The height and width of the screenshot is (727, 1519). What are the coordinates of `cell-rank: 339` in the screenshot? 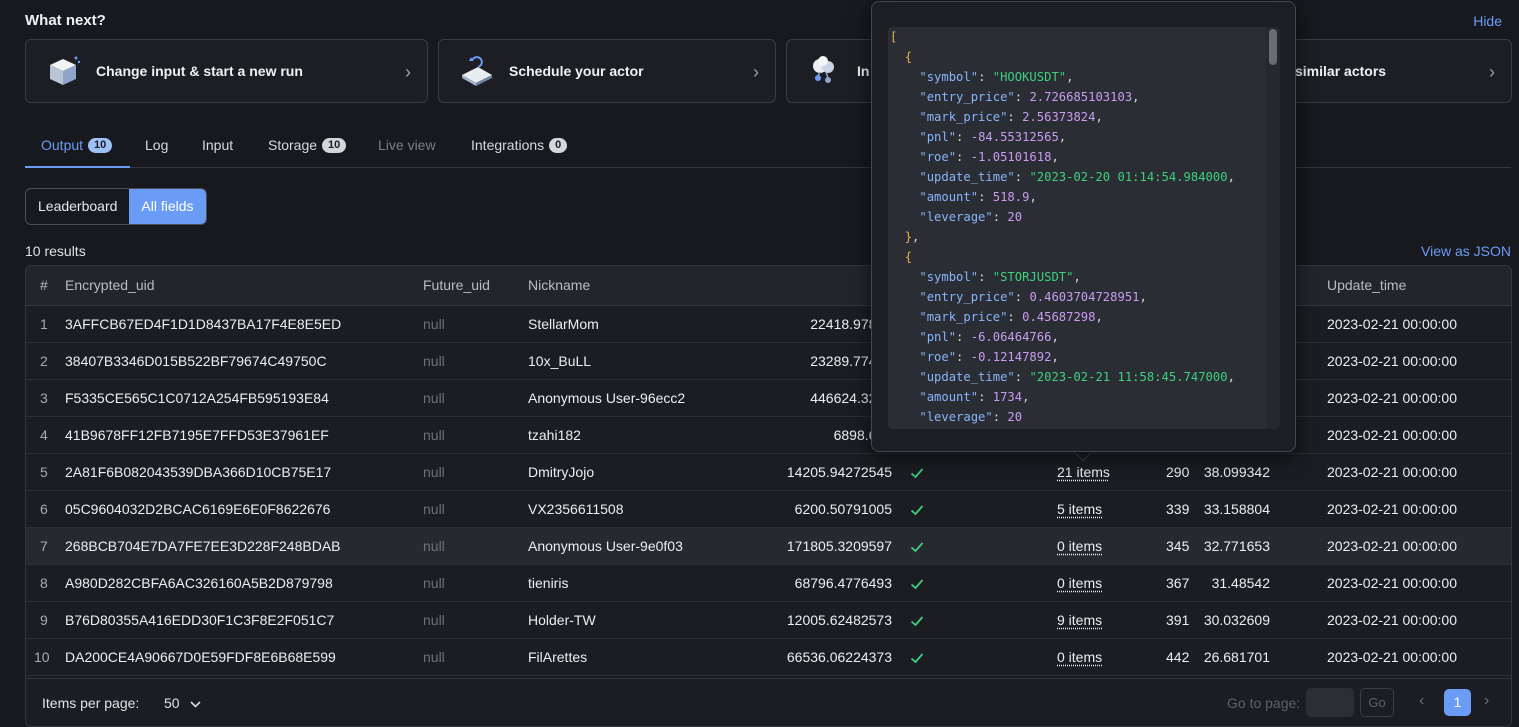 It's located at (1178, 509).